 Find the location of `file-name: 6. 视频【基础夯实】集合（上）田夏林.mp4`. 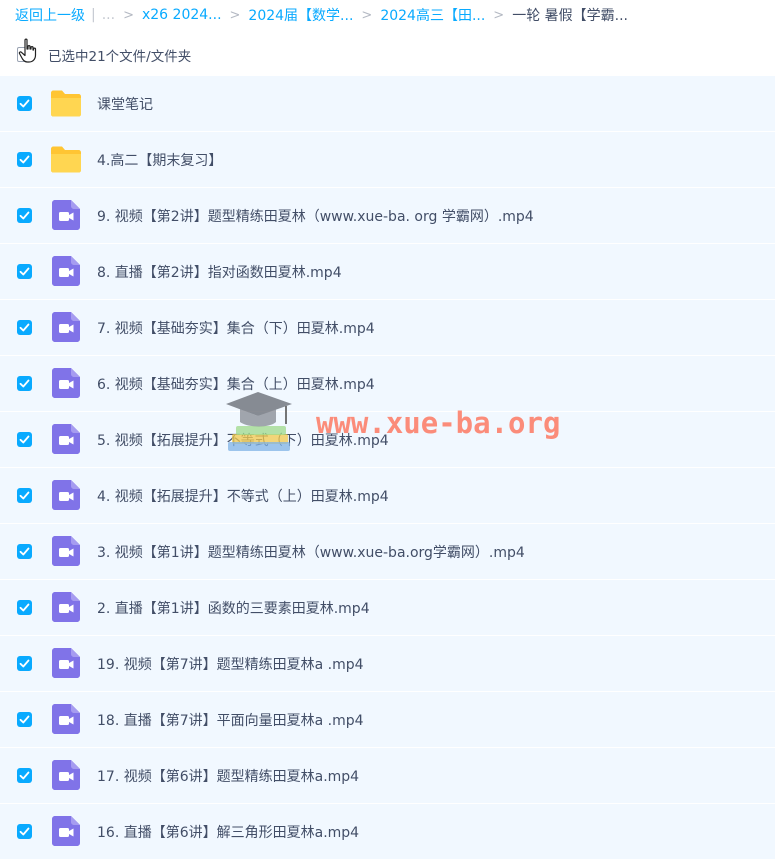

file-name: 6. 视频【基础夯实】集合（上）田夏林.mp4 is located at coordinates (236, 384).